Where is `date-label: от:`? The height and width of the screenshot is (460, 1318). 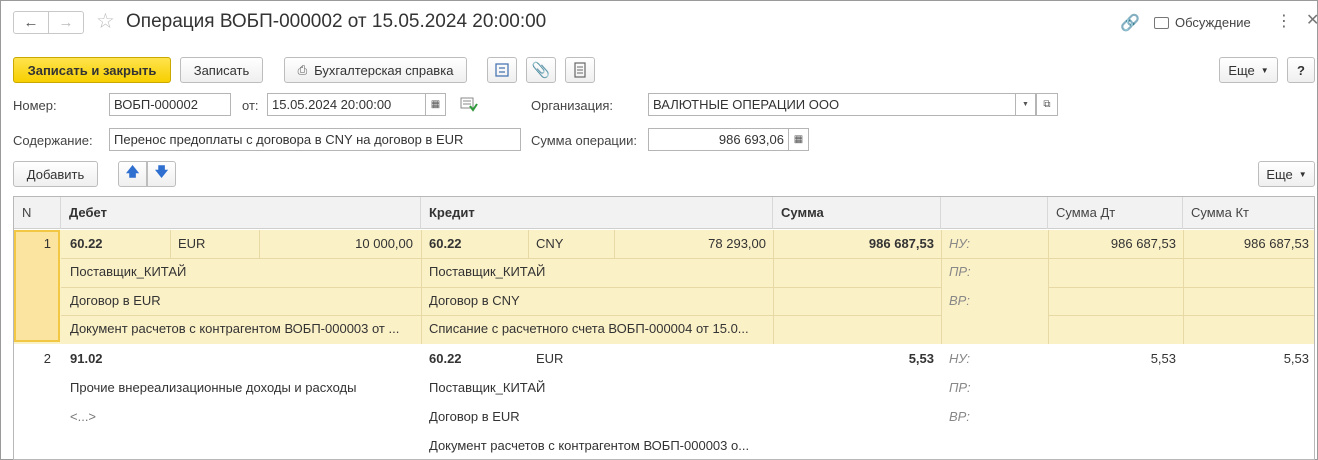 date-label: от: is located at coordinates (250, 105).